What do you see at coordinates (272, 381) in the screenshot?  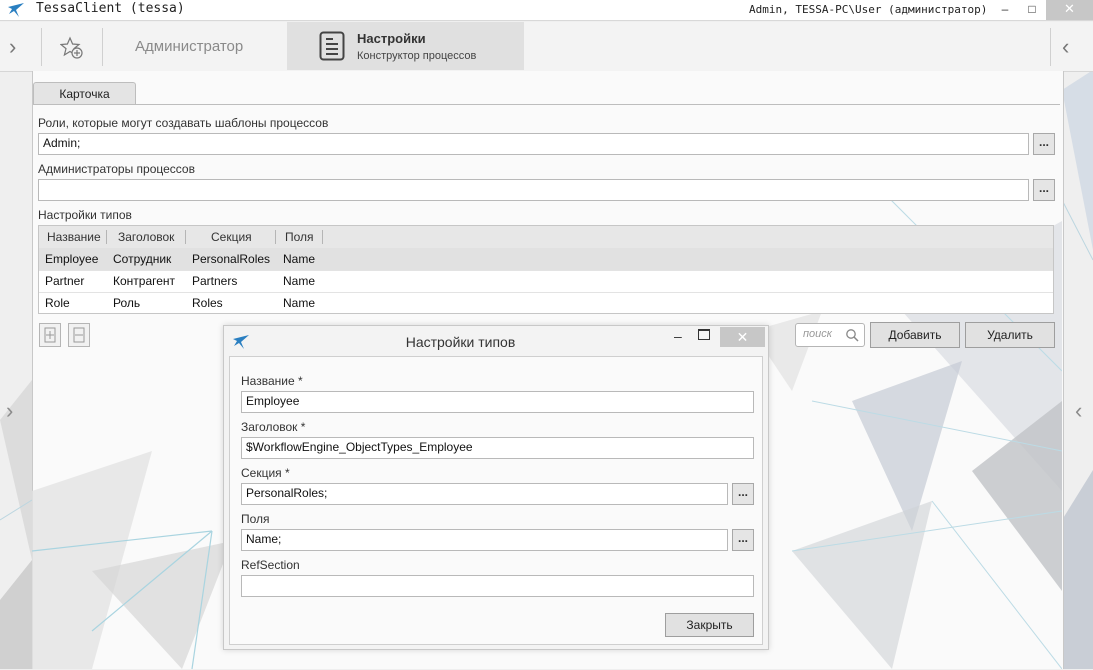 I see `name-label: Название *` at bounding box center [272, 381].